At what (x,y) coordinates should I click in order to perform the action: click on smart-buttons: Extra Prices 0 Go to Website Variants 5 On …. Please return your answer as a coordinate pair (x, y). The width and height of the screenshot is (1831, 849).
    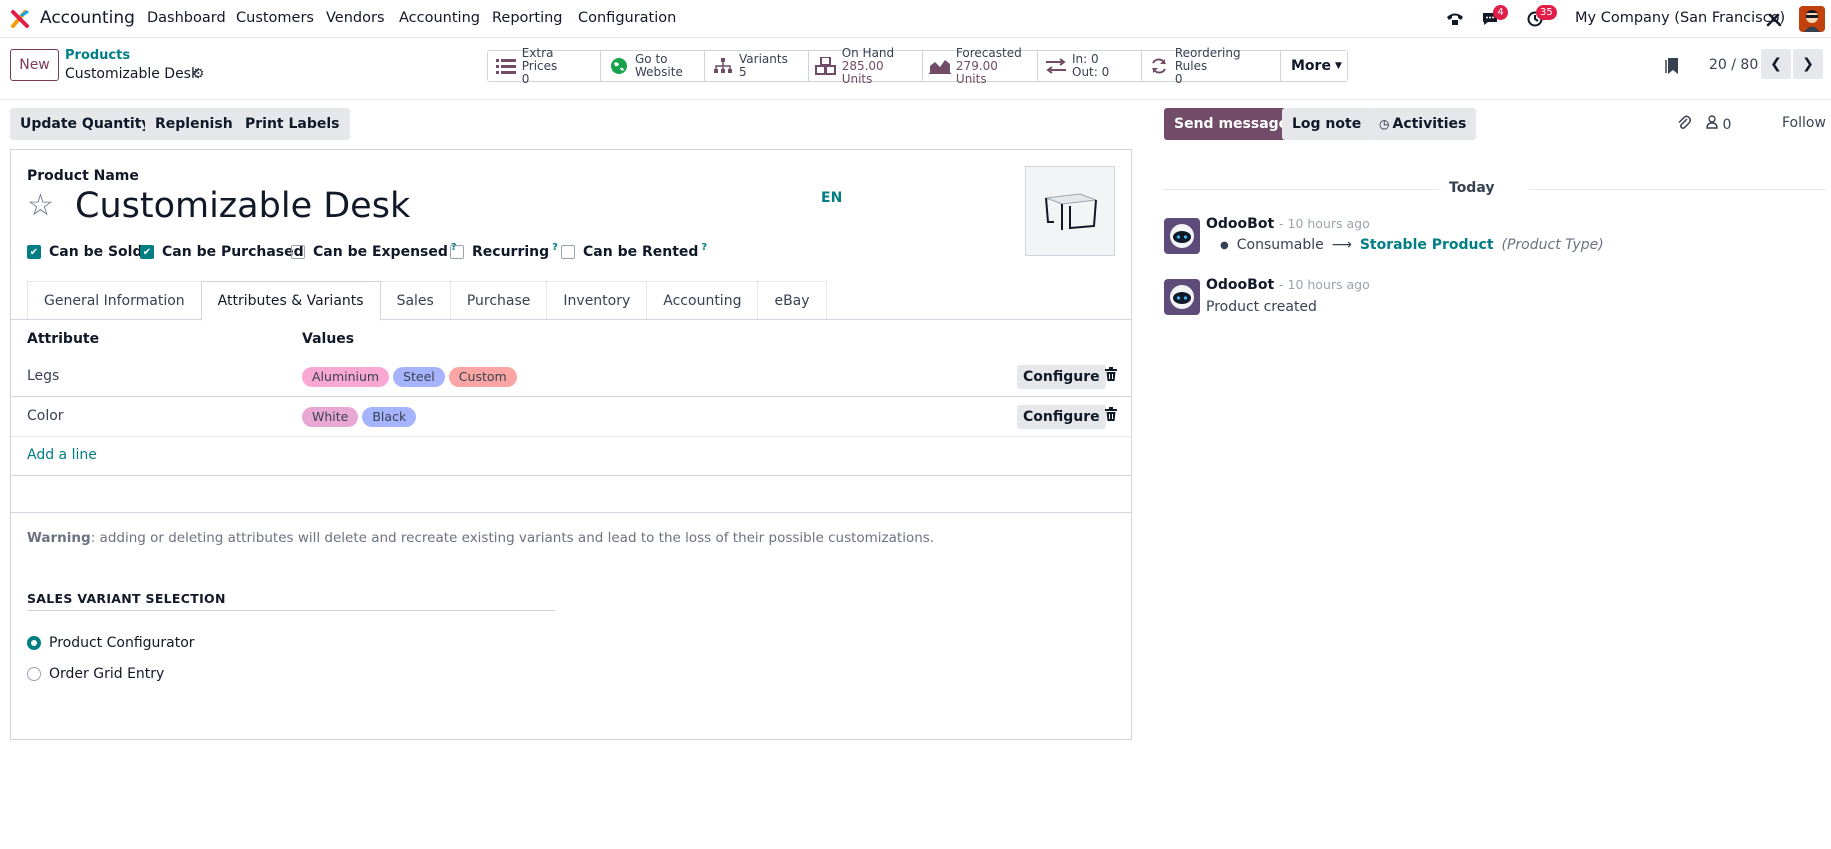
    Looking at the image, I should click on (917, 65).